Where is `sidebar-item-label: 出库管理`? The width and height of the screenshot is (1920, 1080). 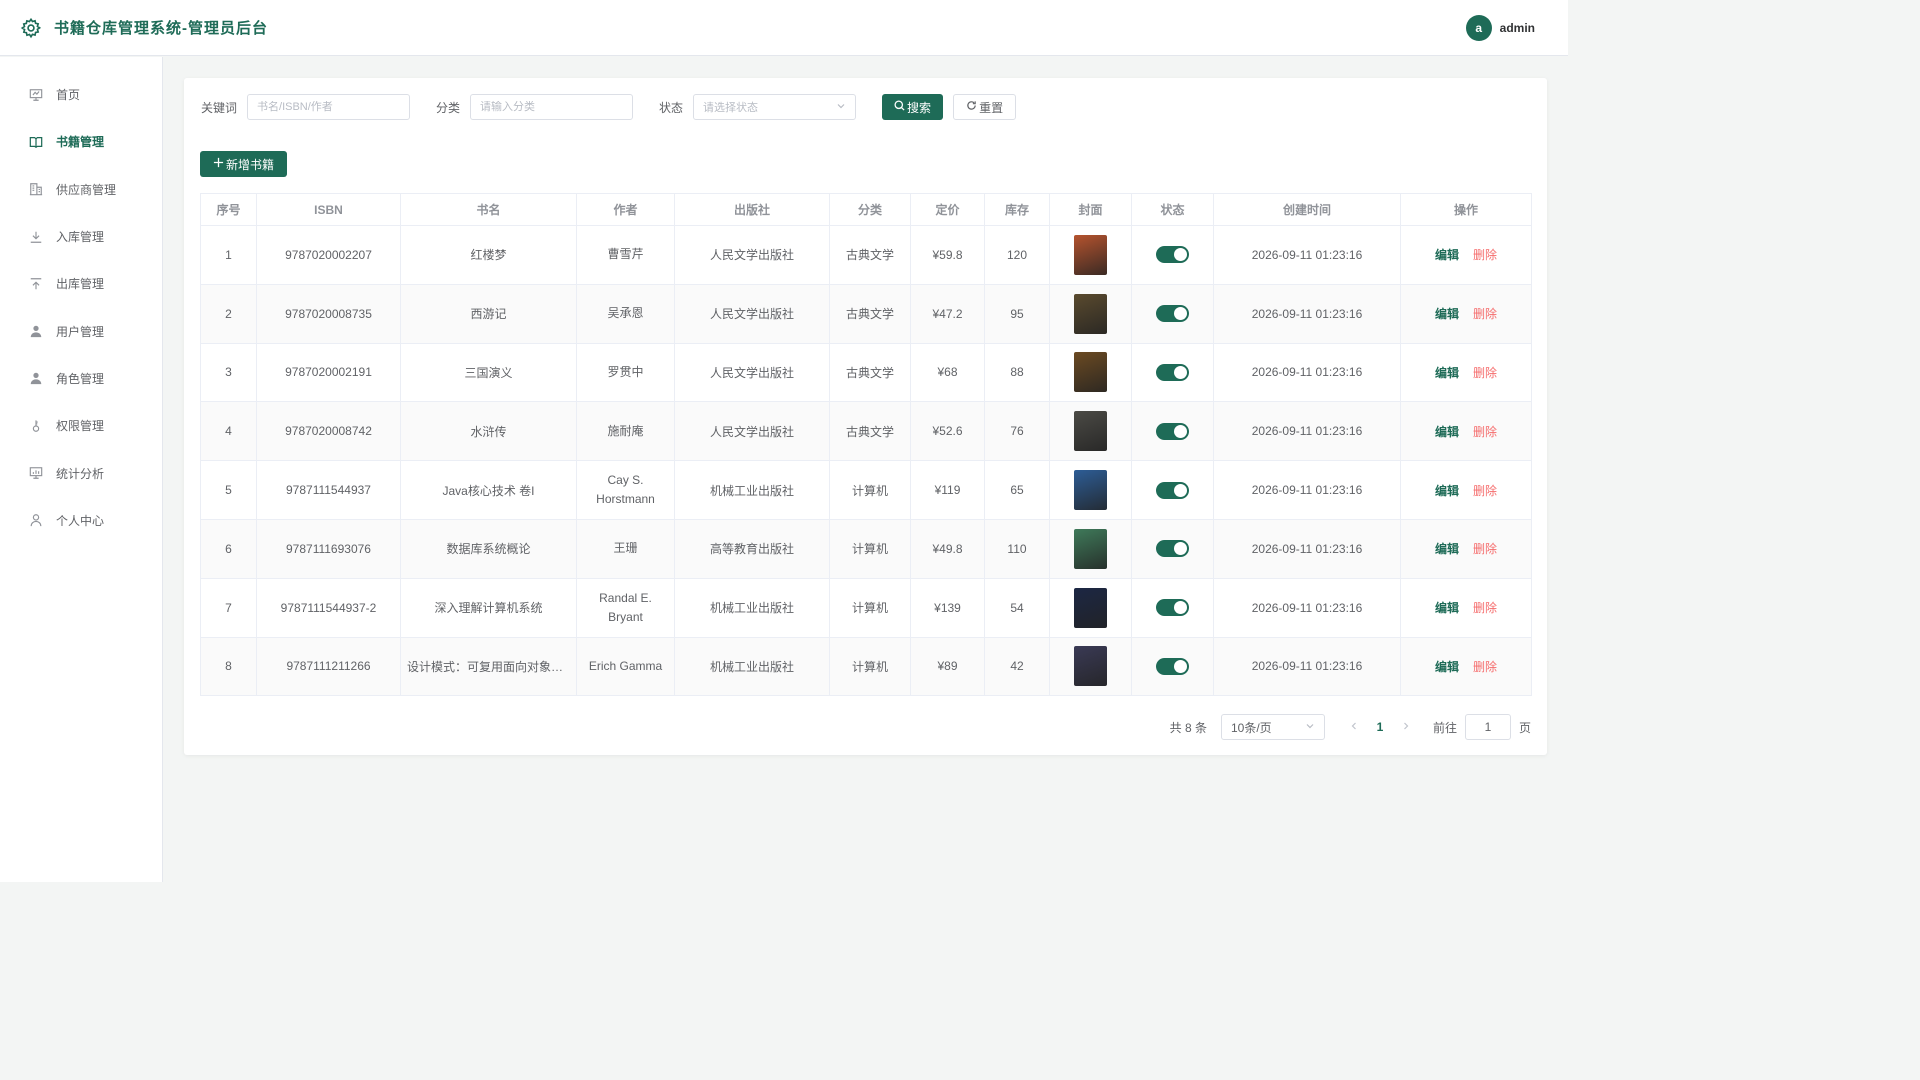 sidebar-item-label: 出库管理 is located at coordinates (80, 284).